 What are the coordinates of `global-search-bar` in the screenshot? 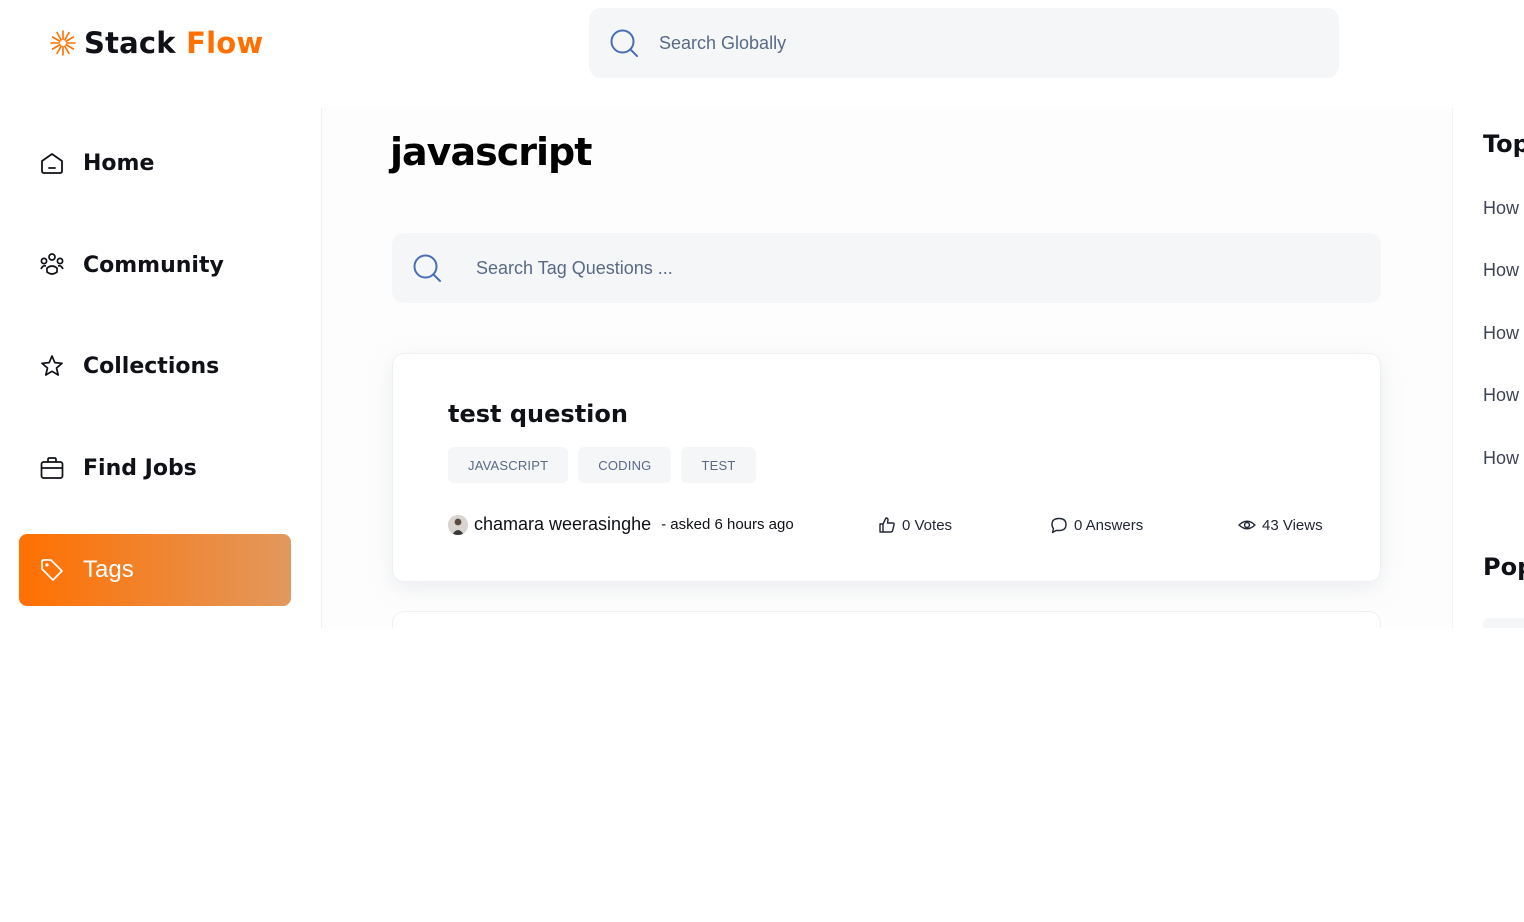 It's located at (964, 43).